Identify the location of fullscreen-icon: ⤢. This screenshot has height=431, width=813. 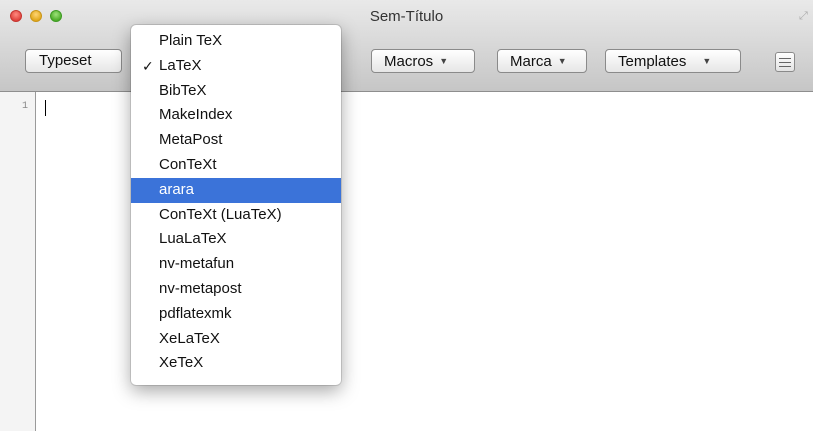
(805, 16).